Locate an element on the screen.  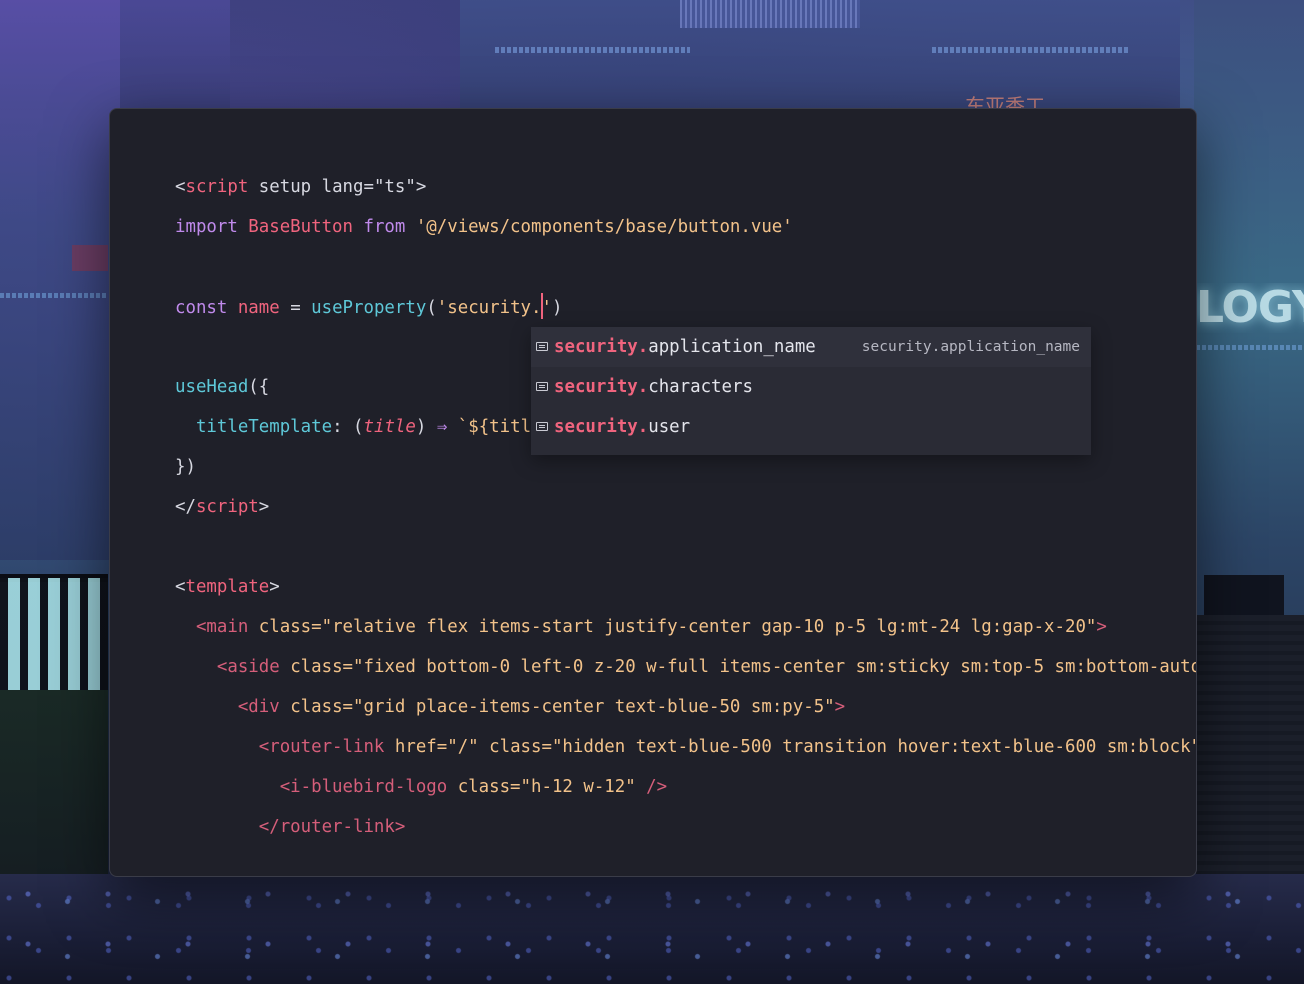
code-token: </ is located at coordinates (185, 507).